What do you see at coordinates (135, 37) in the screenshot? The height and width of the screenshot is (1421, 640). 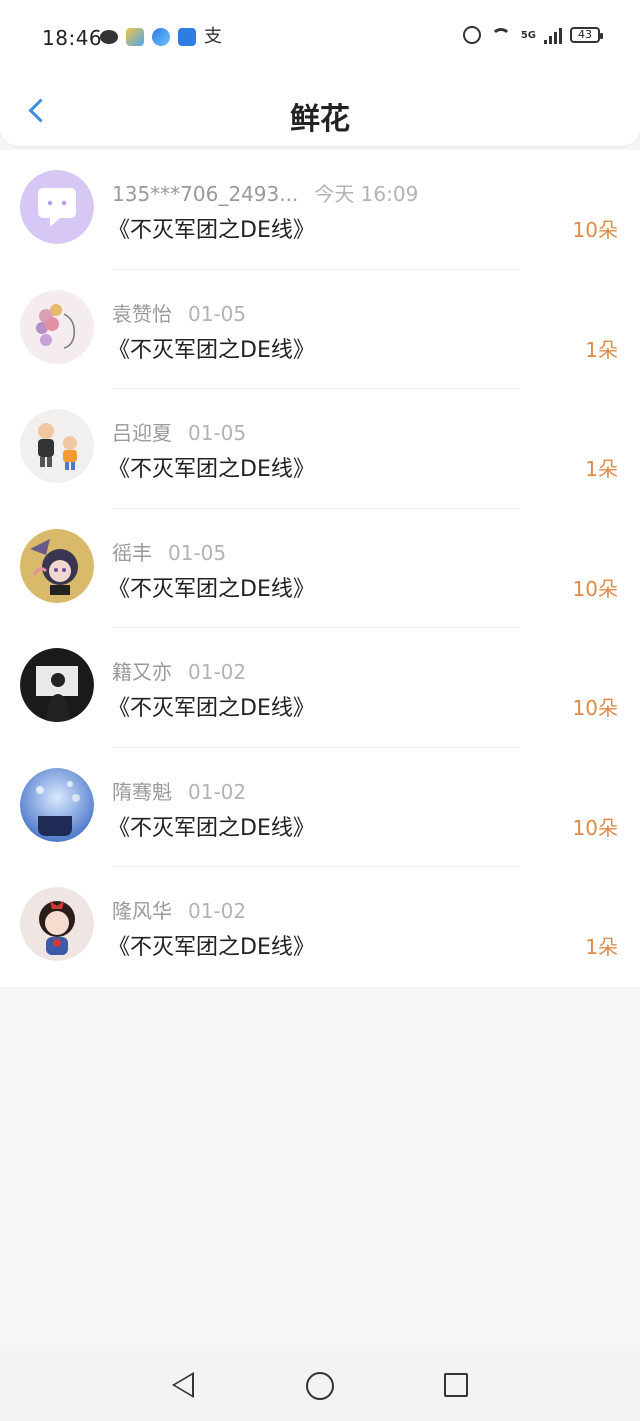 I see `app-notification-icon` at bounding box center [135, 37].